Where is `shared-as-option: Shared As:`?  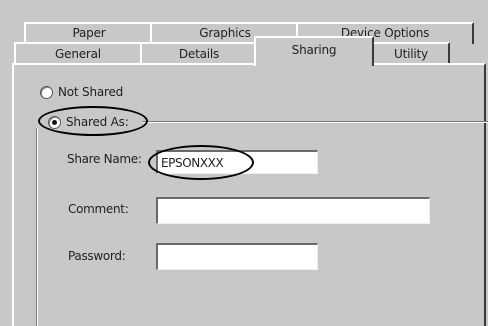
shared-as-option: Shared As: is located at coordinates (88, 122).